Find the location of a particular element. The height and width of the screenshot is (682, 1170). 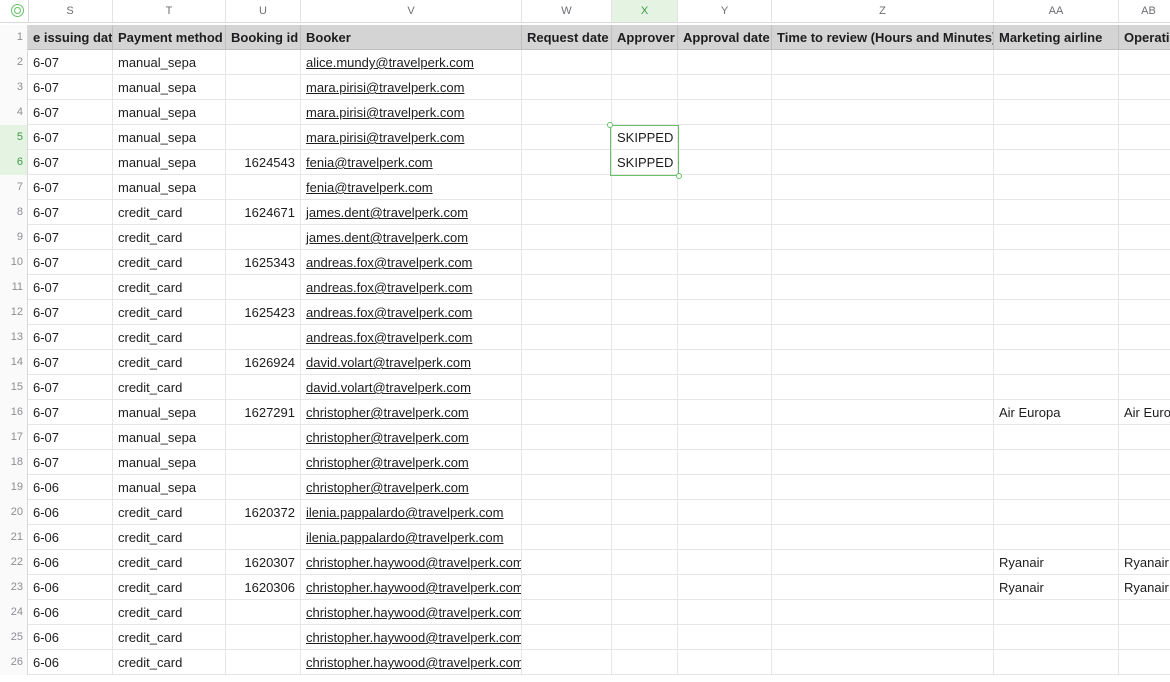

booker-email-link: fenia@travelperk.com is located at coordinates (369, 162).